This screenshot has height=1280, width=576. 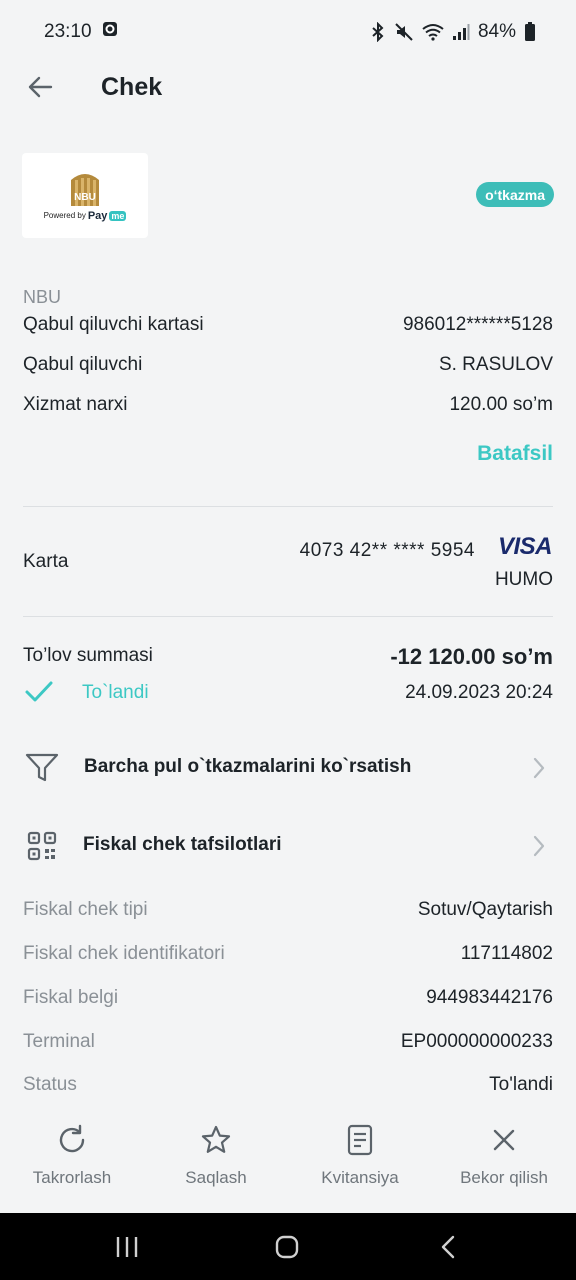 I want to click on battery-icon, so click(x=530, y=32).